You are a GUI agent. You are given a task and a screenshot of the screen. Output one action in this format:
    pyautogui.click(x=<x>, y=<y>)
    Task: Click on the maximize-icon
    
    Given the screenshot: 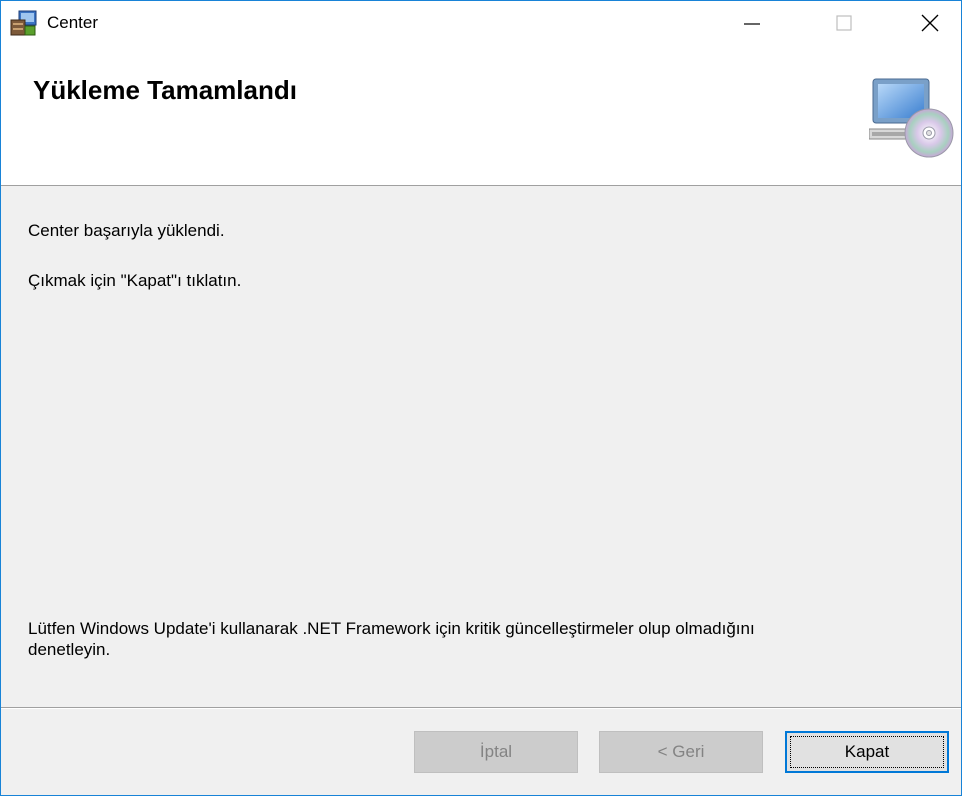 What is the action you would take?
    pyautogui.click(x=844, y=23)
    